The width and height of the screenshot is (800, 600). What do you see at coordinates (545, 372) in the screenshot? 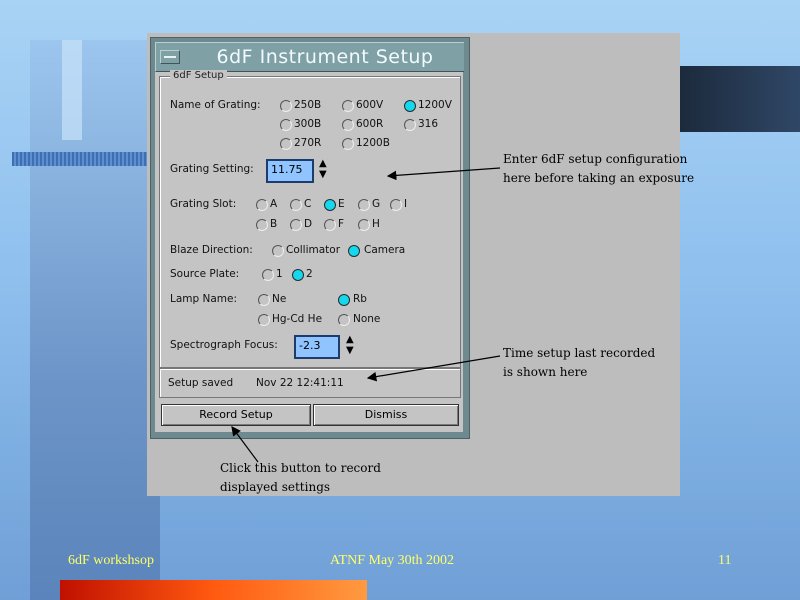
I see `time-annotation-line-2: is shown here` at bounding box center [545, 372].